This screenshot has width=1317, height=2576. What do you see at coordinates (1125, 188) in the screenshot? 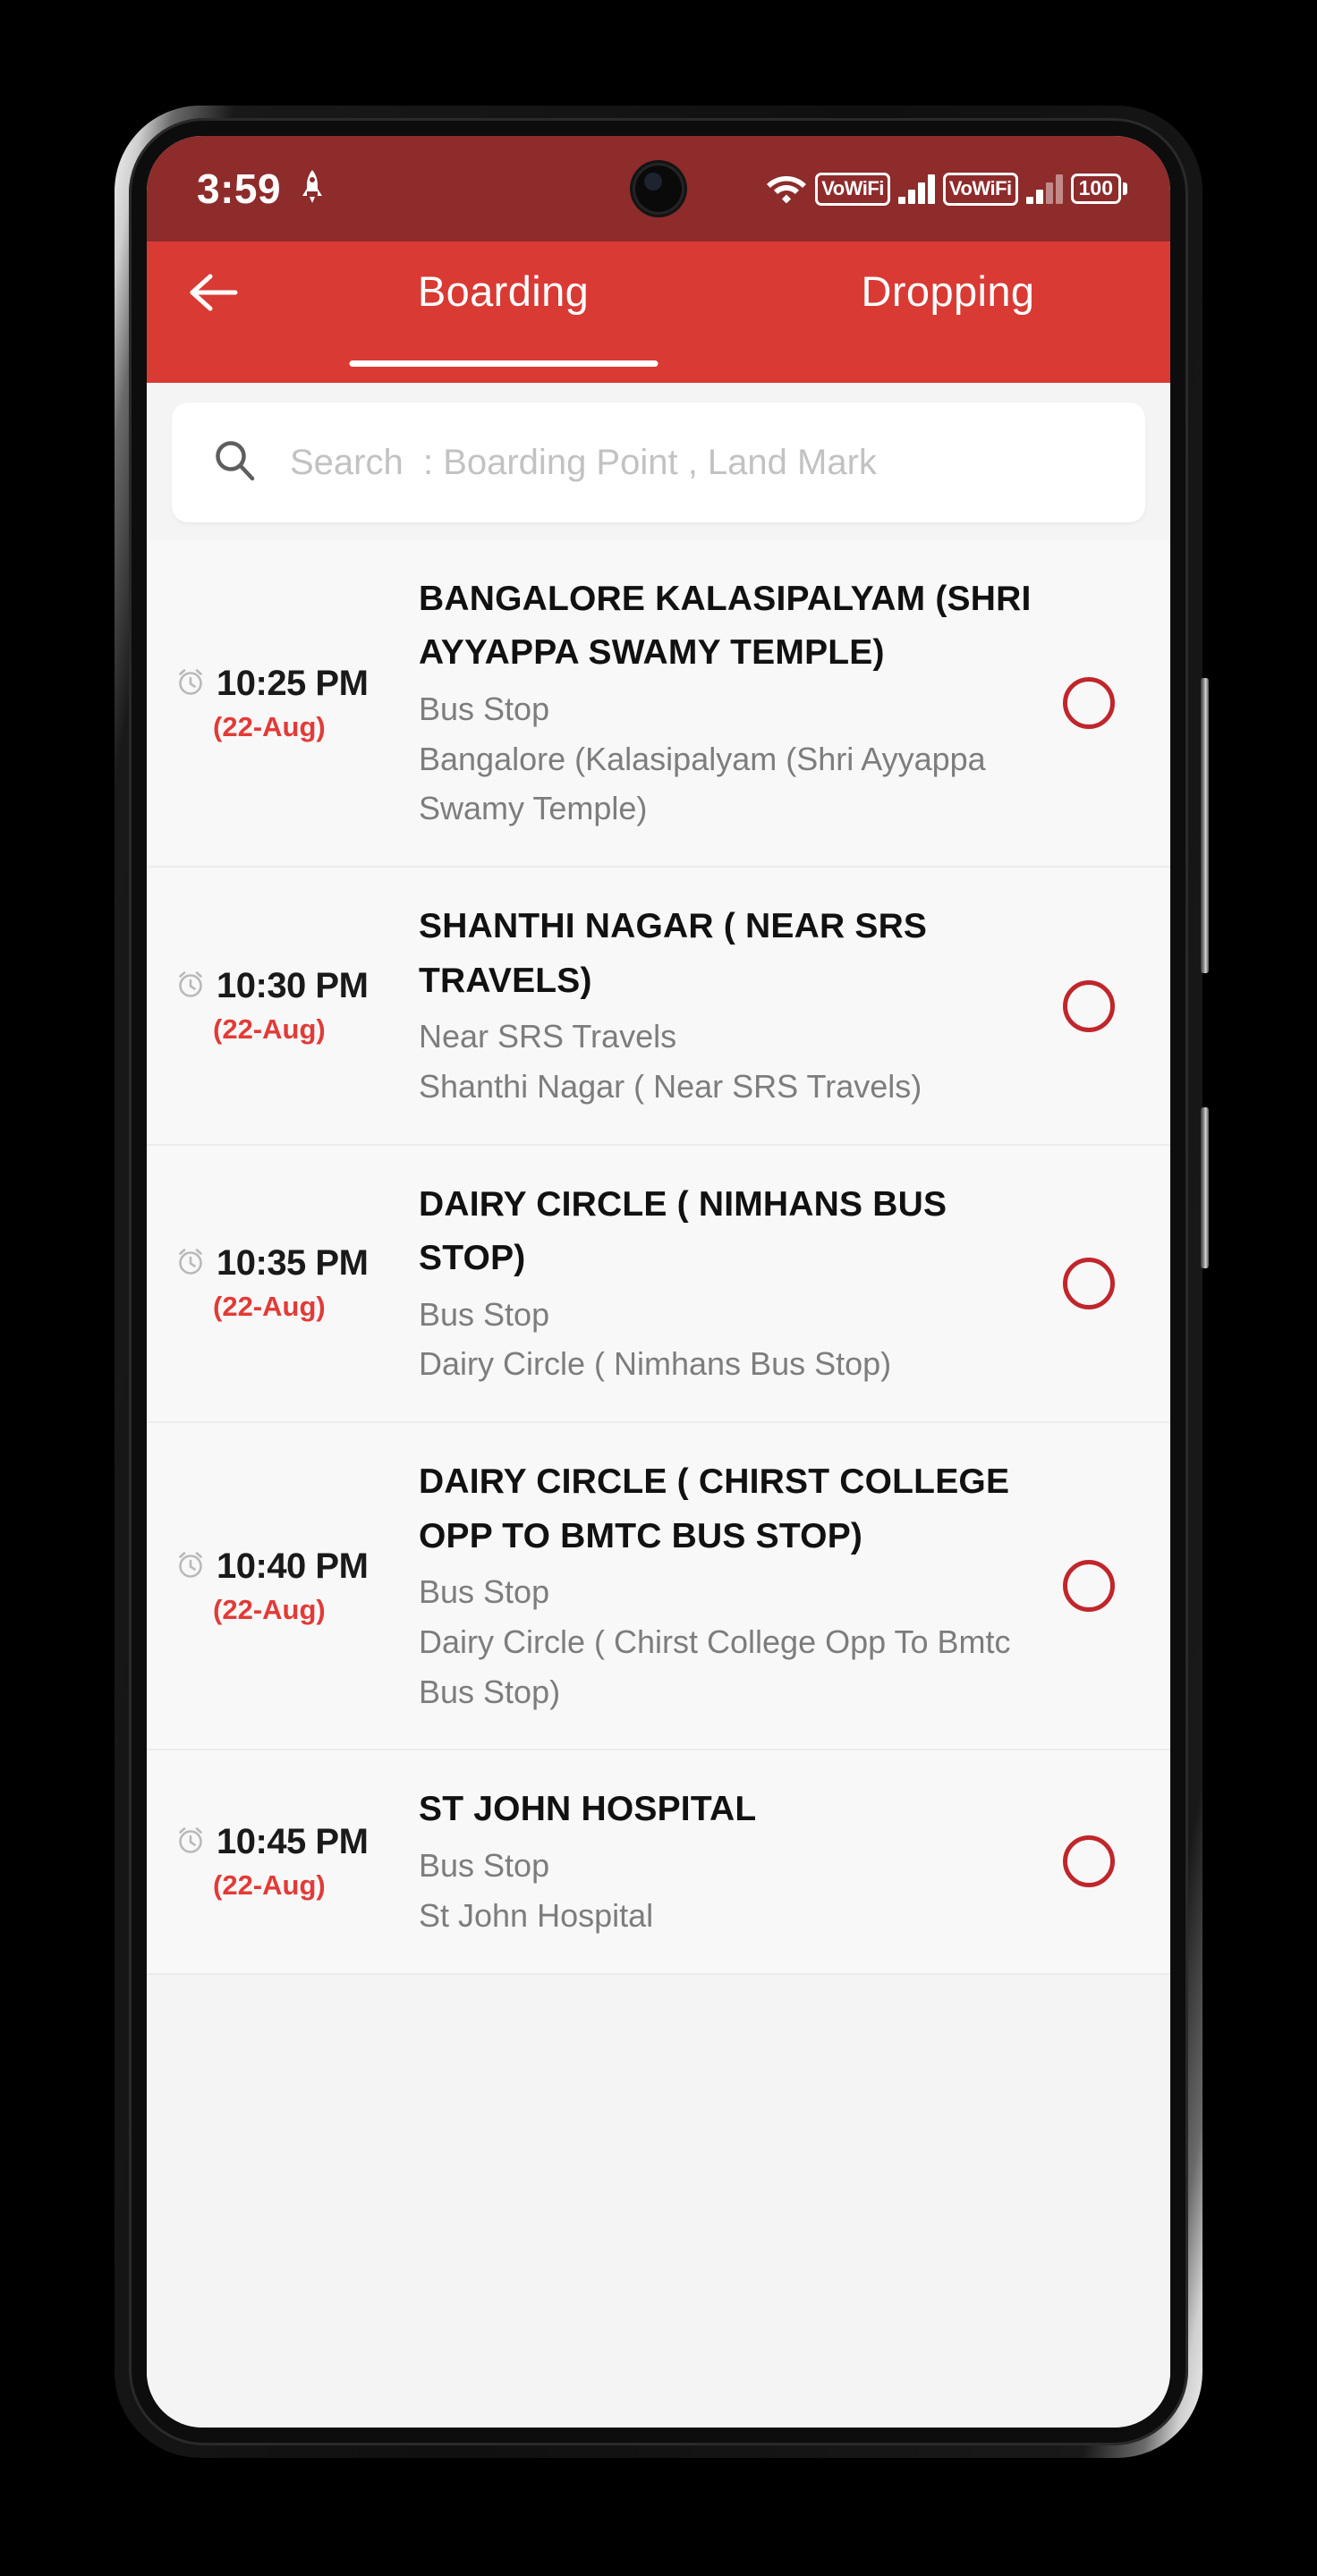
I see `battery-cap` at bounding box center [1125, 188].